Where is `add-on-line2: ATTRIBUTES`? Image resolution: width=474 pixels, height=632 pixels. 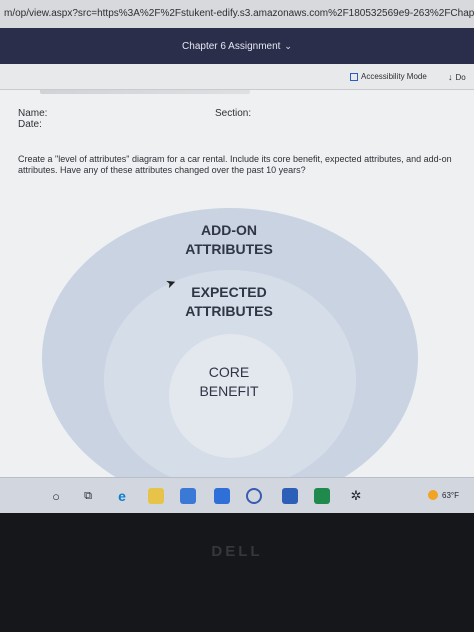
add-on-line2: ATTRIBUTES is located at coordinates (229, 249).